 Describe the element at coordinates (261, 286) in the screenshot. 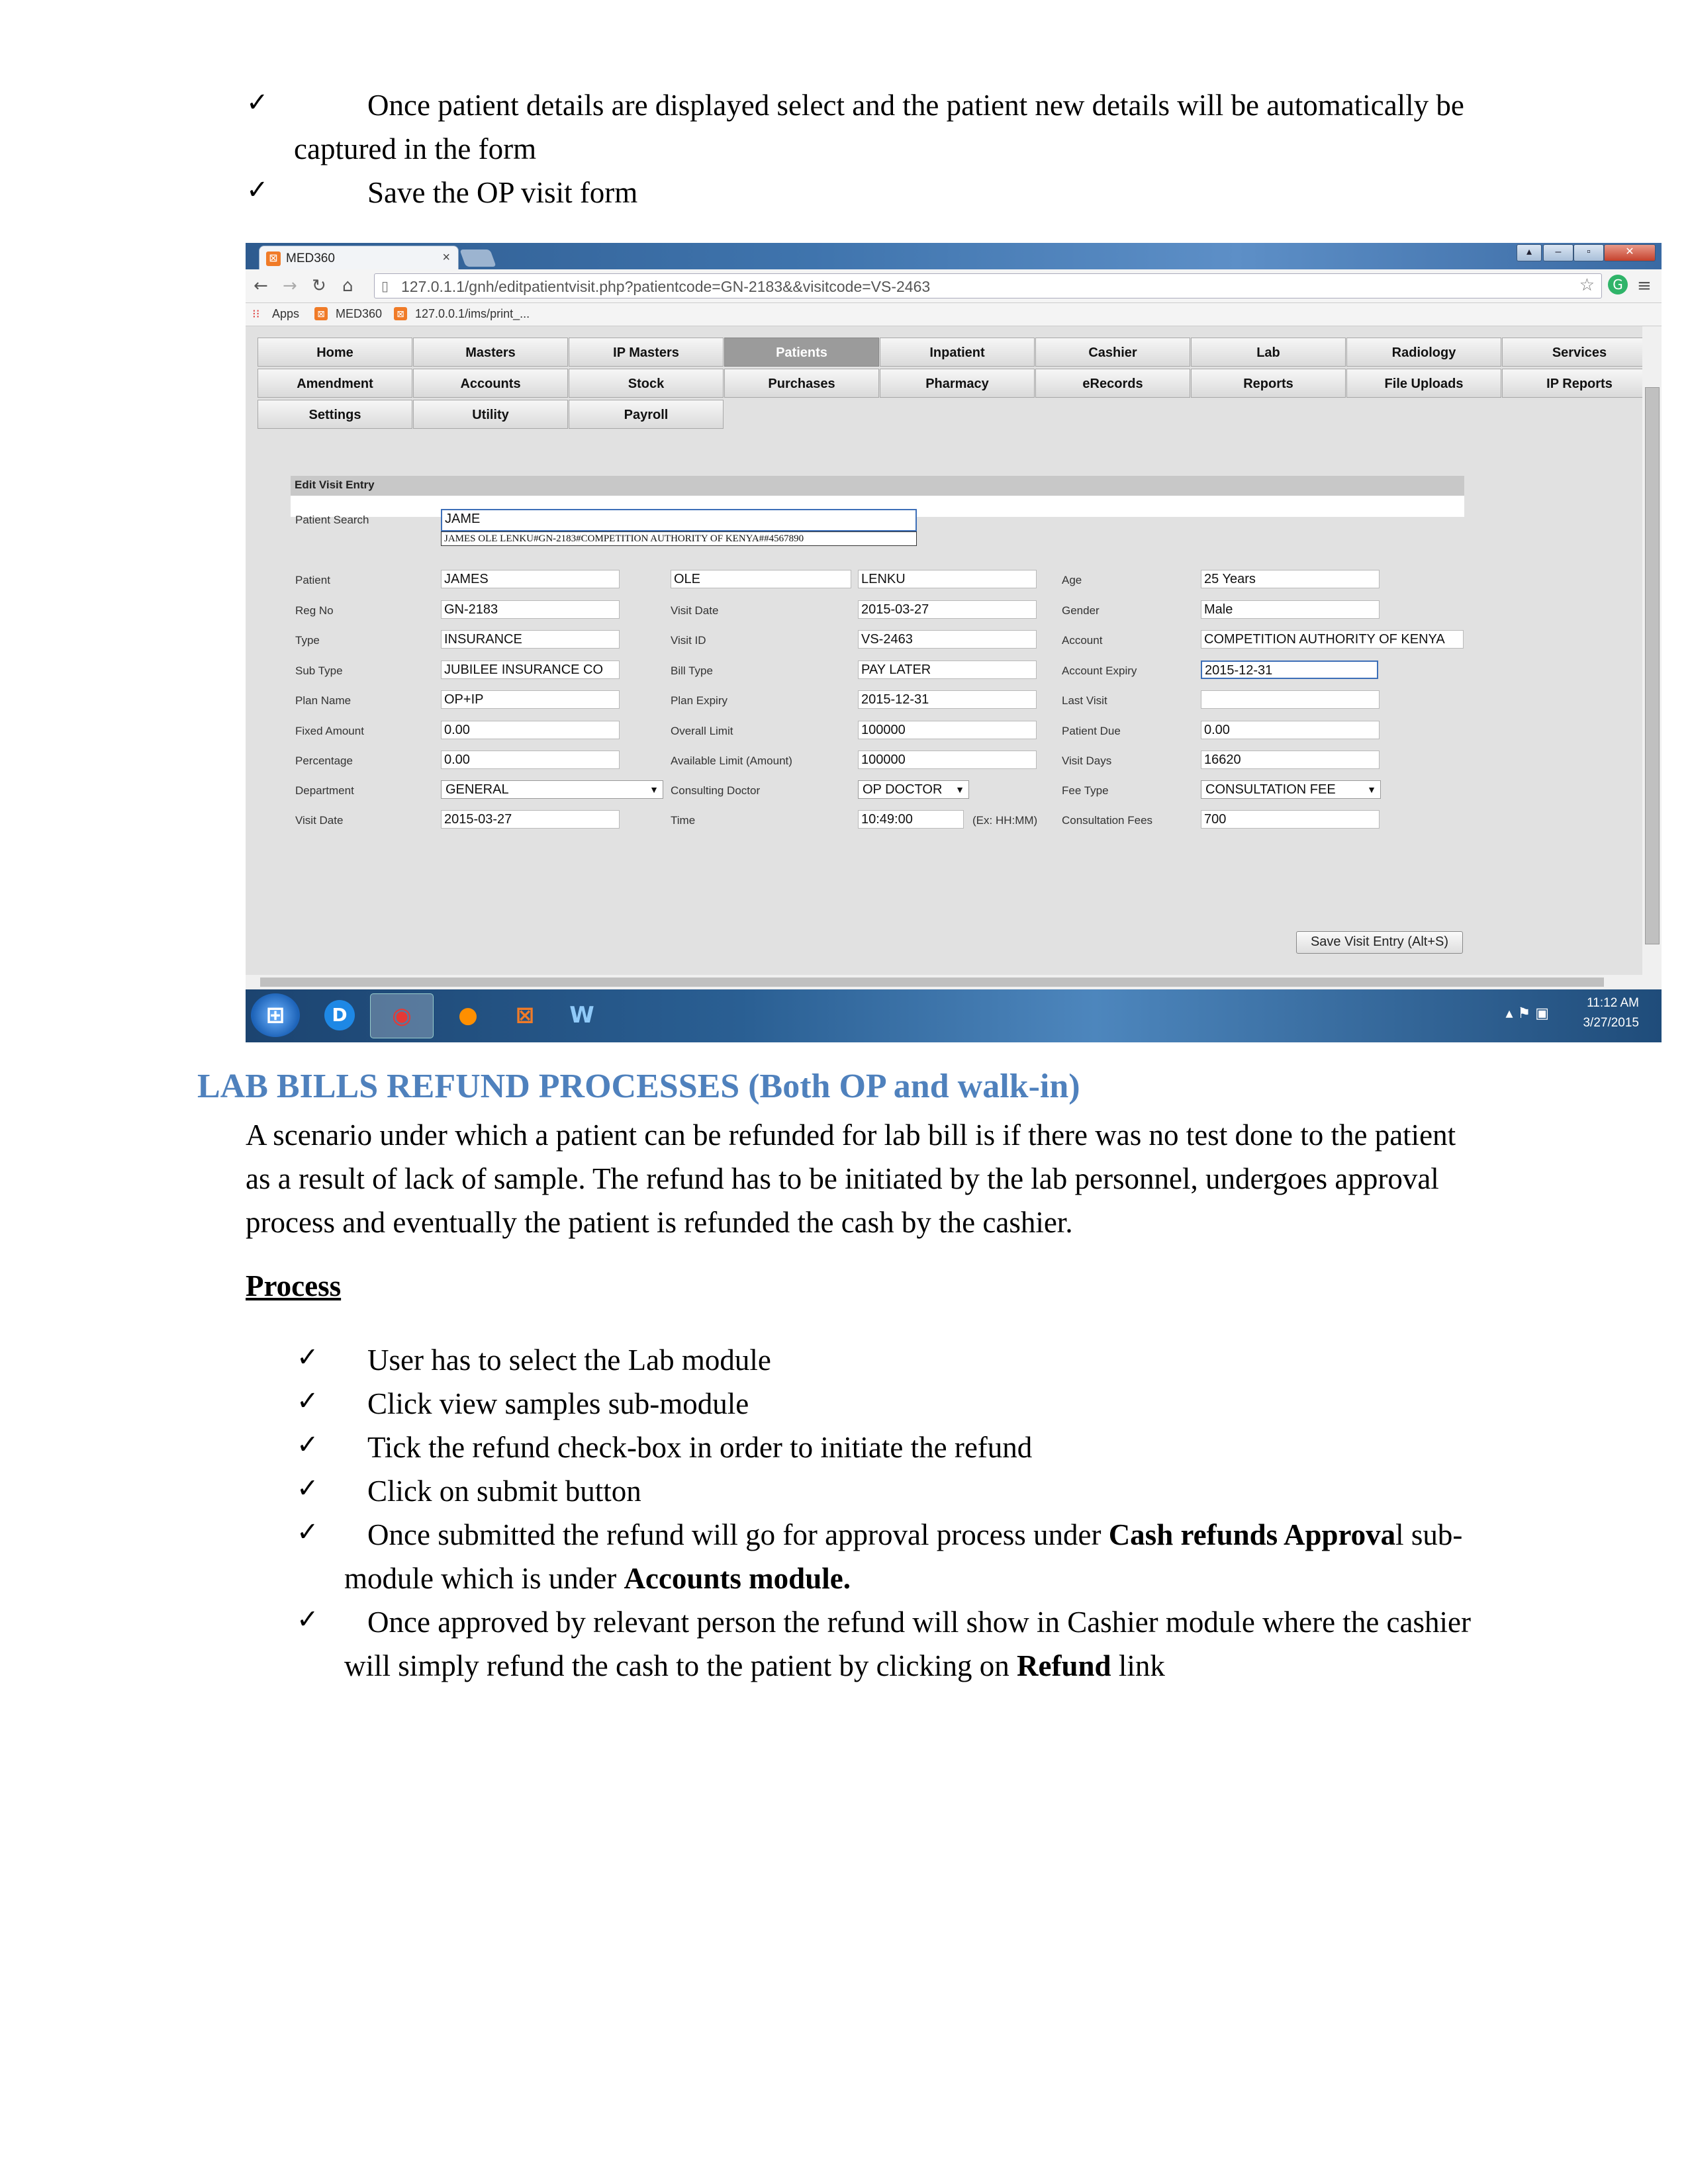

I see `back-icon: ←` at that location.